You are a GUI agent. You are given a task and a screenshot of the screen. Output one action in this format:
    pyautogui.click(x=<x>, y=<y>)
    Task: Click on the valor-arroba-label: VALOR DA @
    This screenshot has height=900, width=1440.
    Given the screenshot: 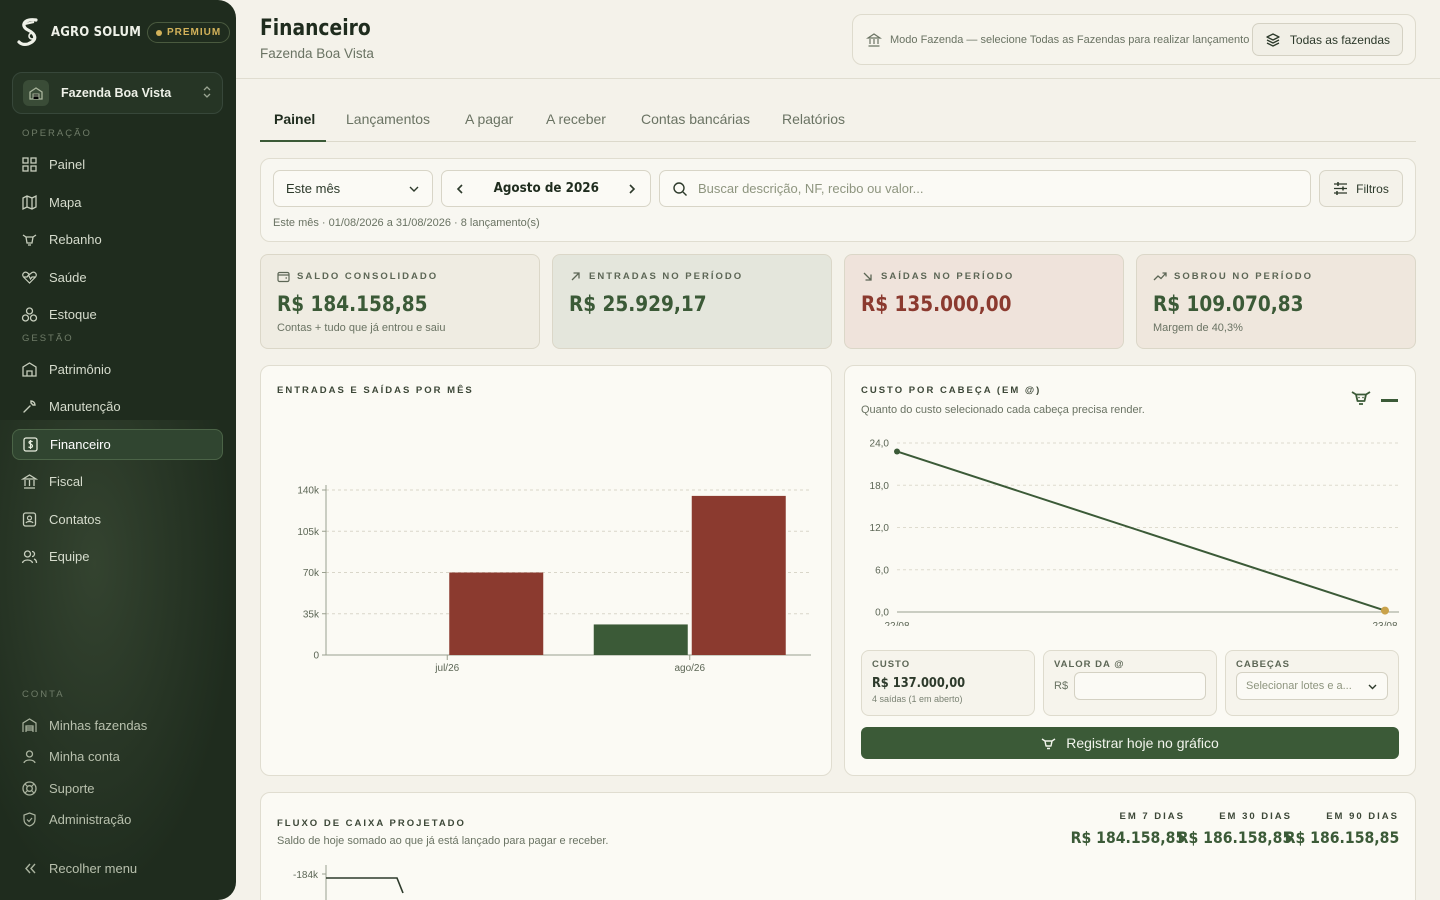 What is the action you would take?
    pyautogui.click(x=1089, y=664)
    